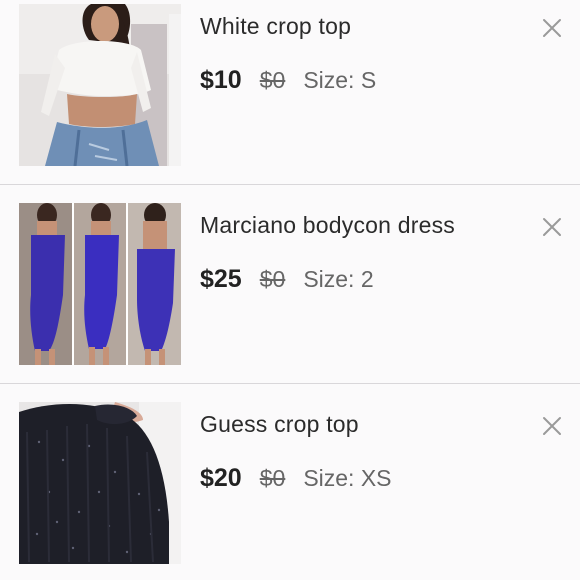 This screenshot has height=580, width=580. Describe the element at coordinates (275, 26) in the screenshot. I see `item-title: White crop top` at that location.